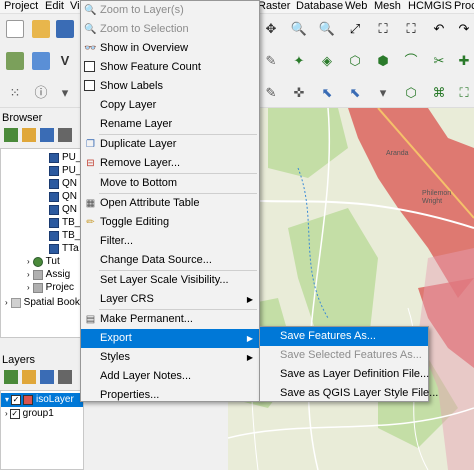  Describe the element at coordinates (170, 10) in the screenshot. I see `menu-zoom-to-layer: 🔍 Zoom to Layer(s)` at that location.